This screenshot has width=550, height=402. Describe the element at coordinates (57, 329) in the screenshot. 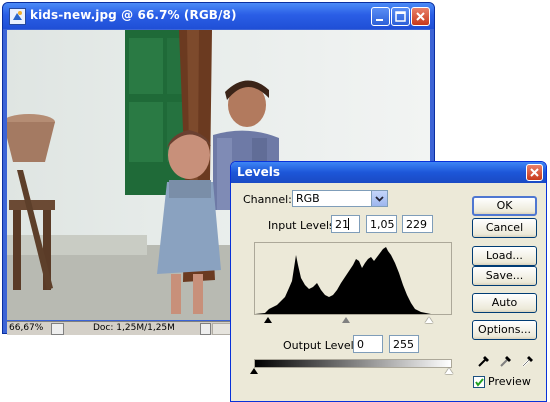

I see `status-menu-icon` at that location.